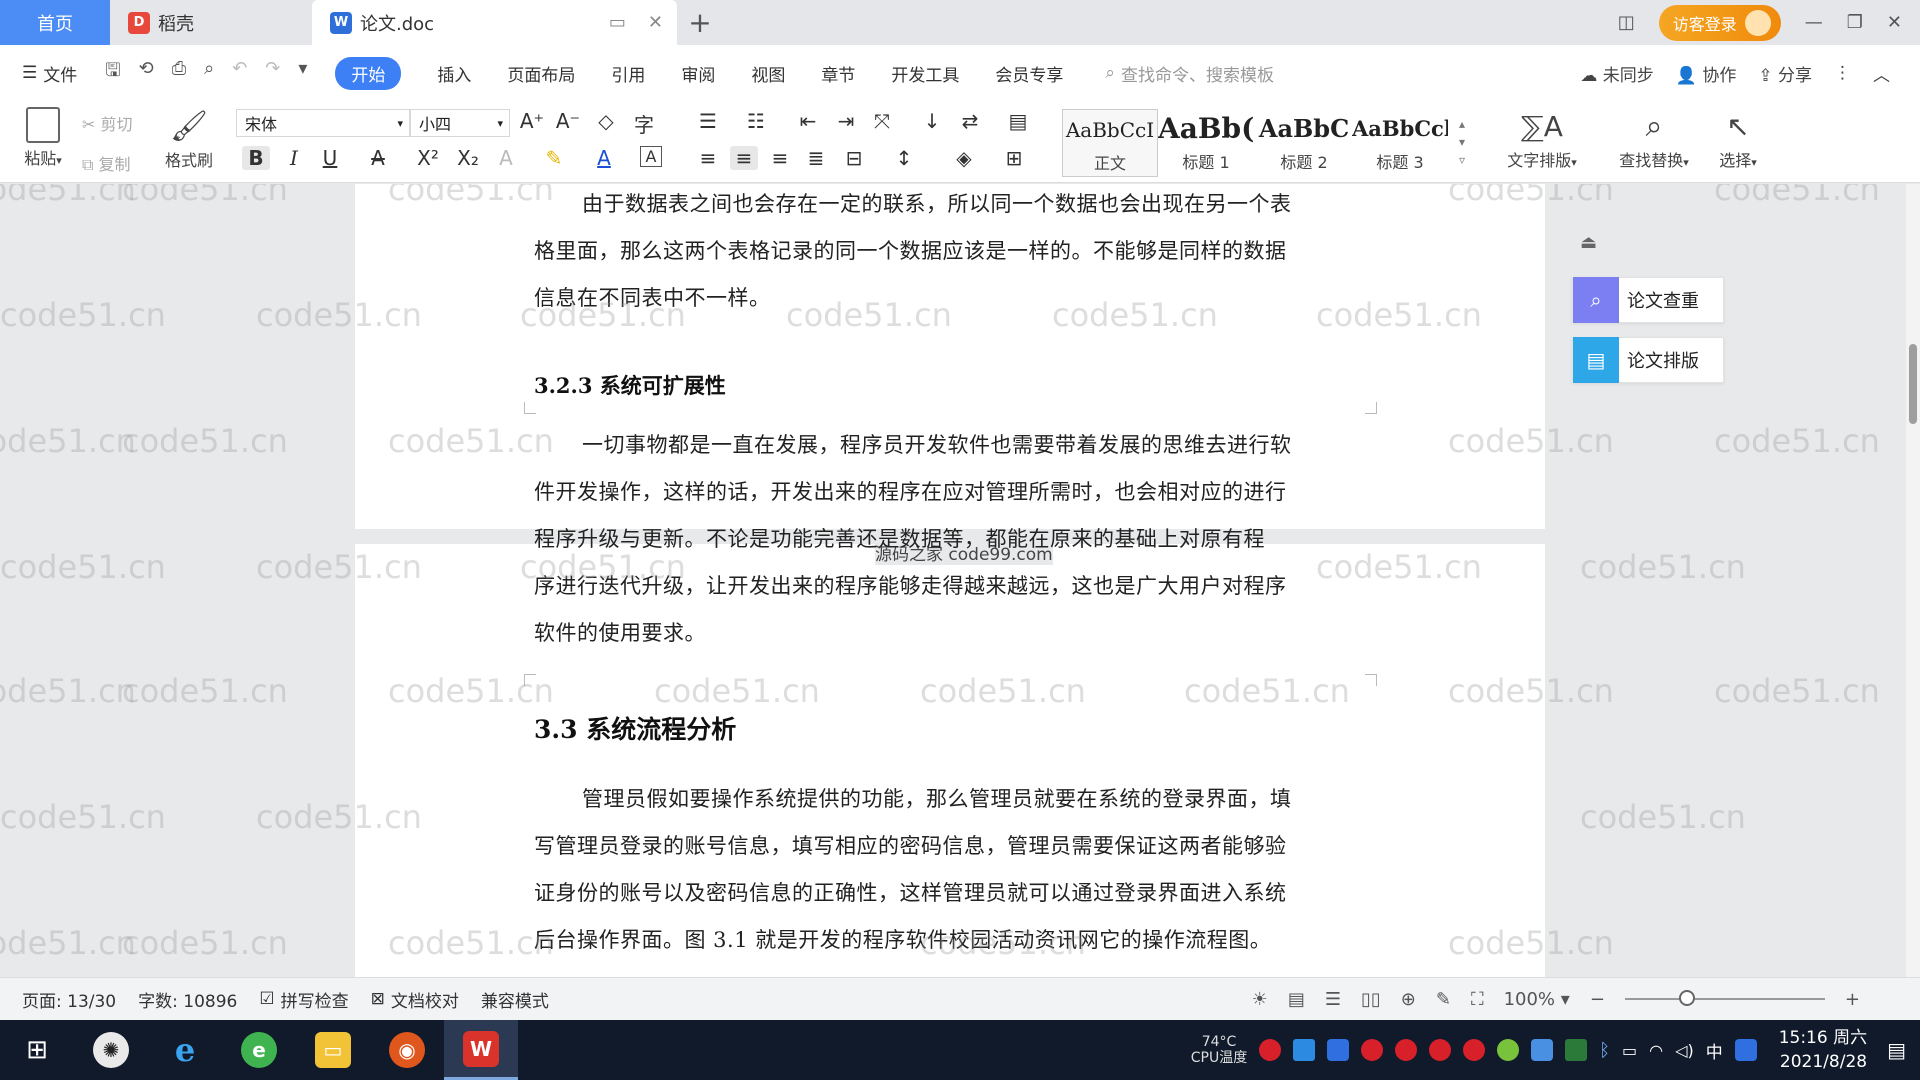 This screenshot has height=1080, width=1920. What do you see at coordinates (1542, 1050) in the screenshot?
I see `tray-app-icon` at bounding box center [1542, 1050].